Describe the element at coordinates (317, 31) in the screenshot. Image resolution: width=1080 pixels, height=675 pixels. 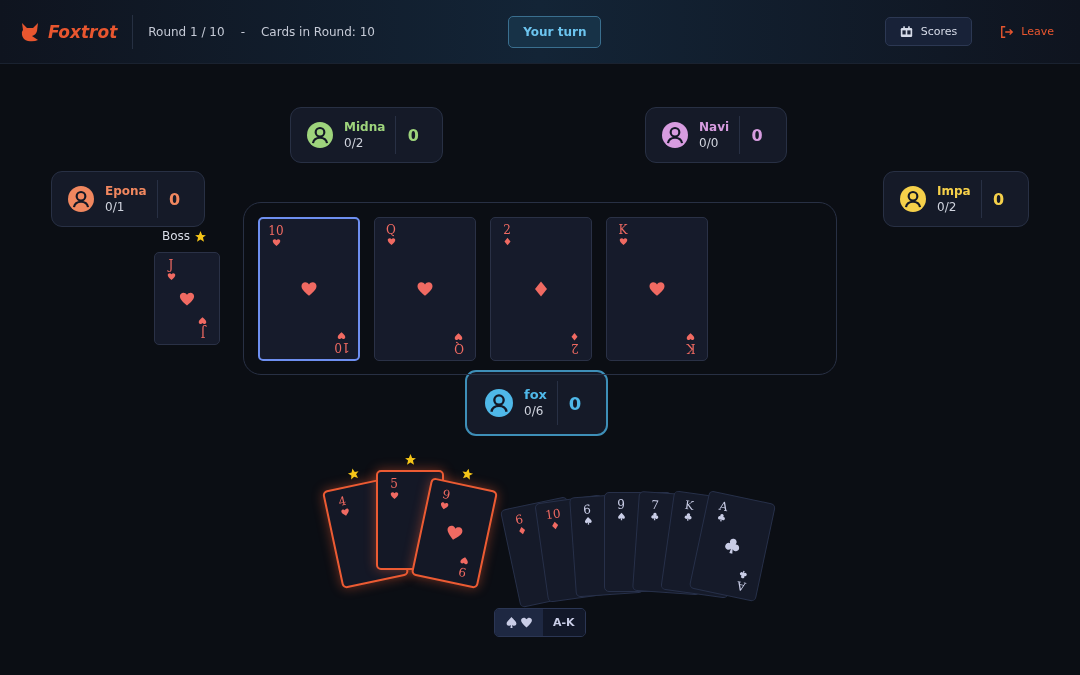
I see `cards-in-round-label: Cards in Round: 10` at that location.